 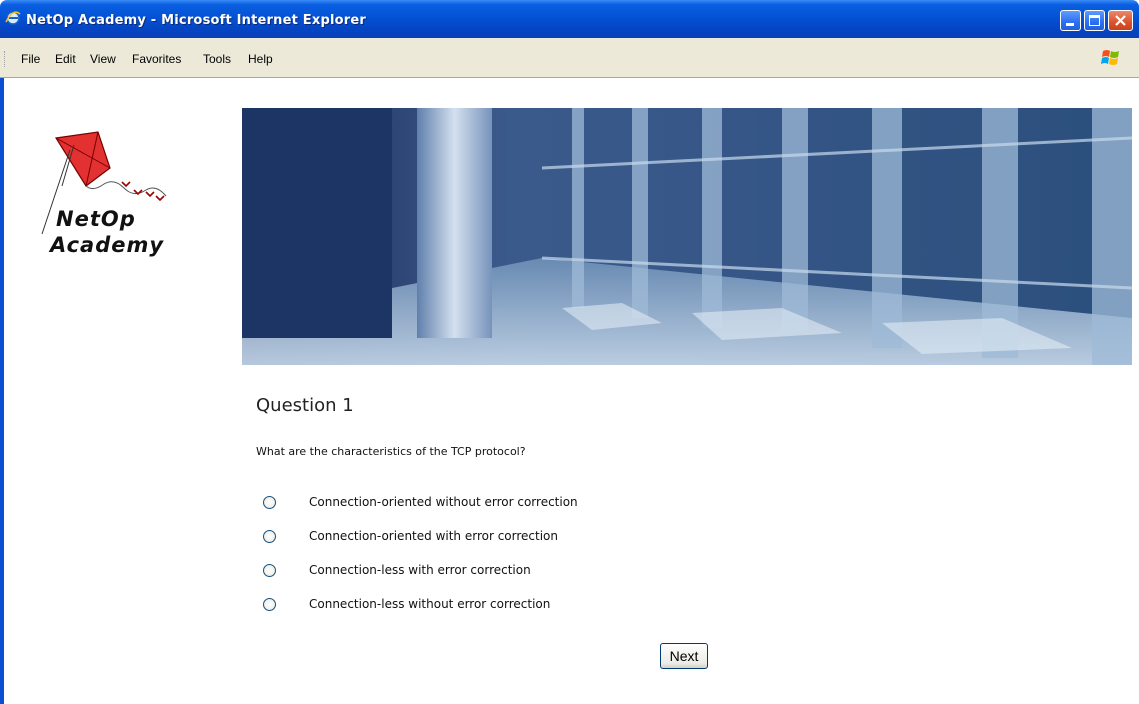 I want to click on close-icon, so click(x=1120, y=20).